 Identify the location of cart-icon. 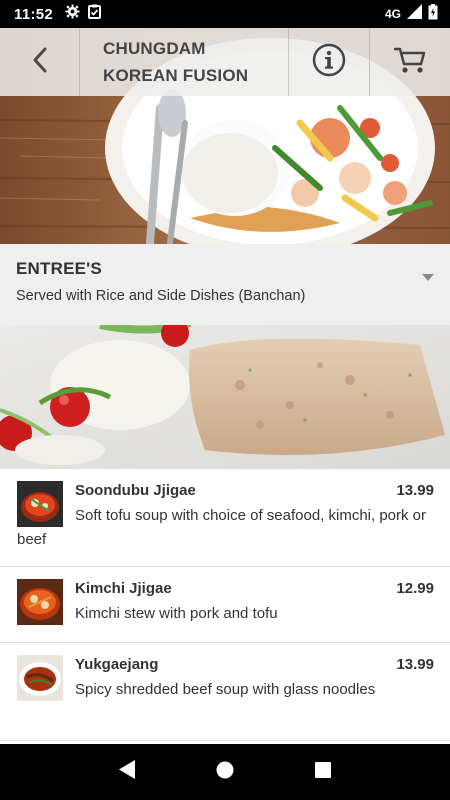
(409, 62).